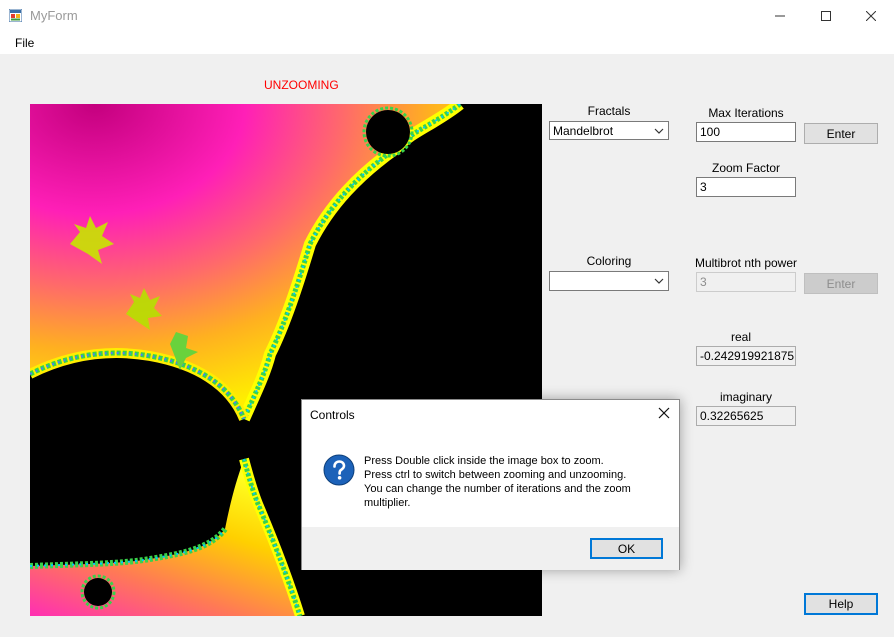  I want to click on window-title: MyForm, so click(54, 15).